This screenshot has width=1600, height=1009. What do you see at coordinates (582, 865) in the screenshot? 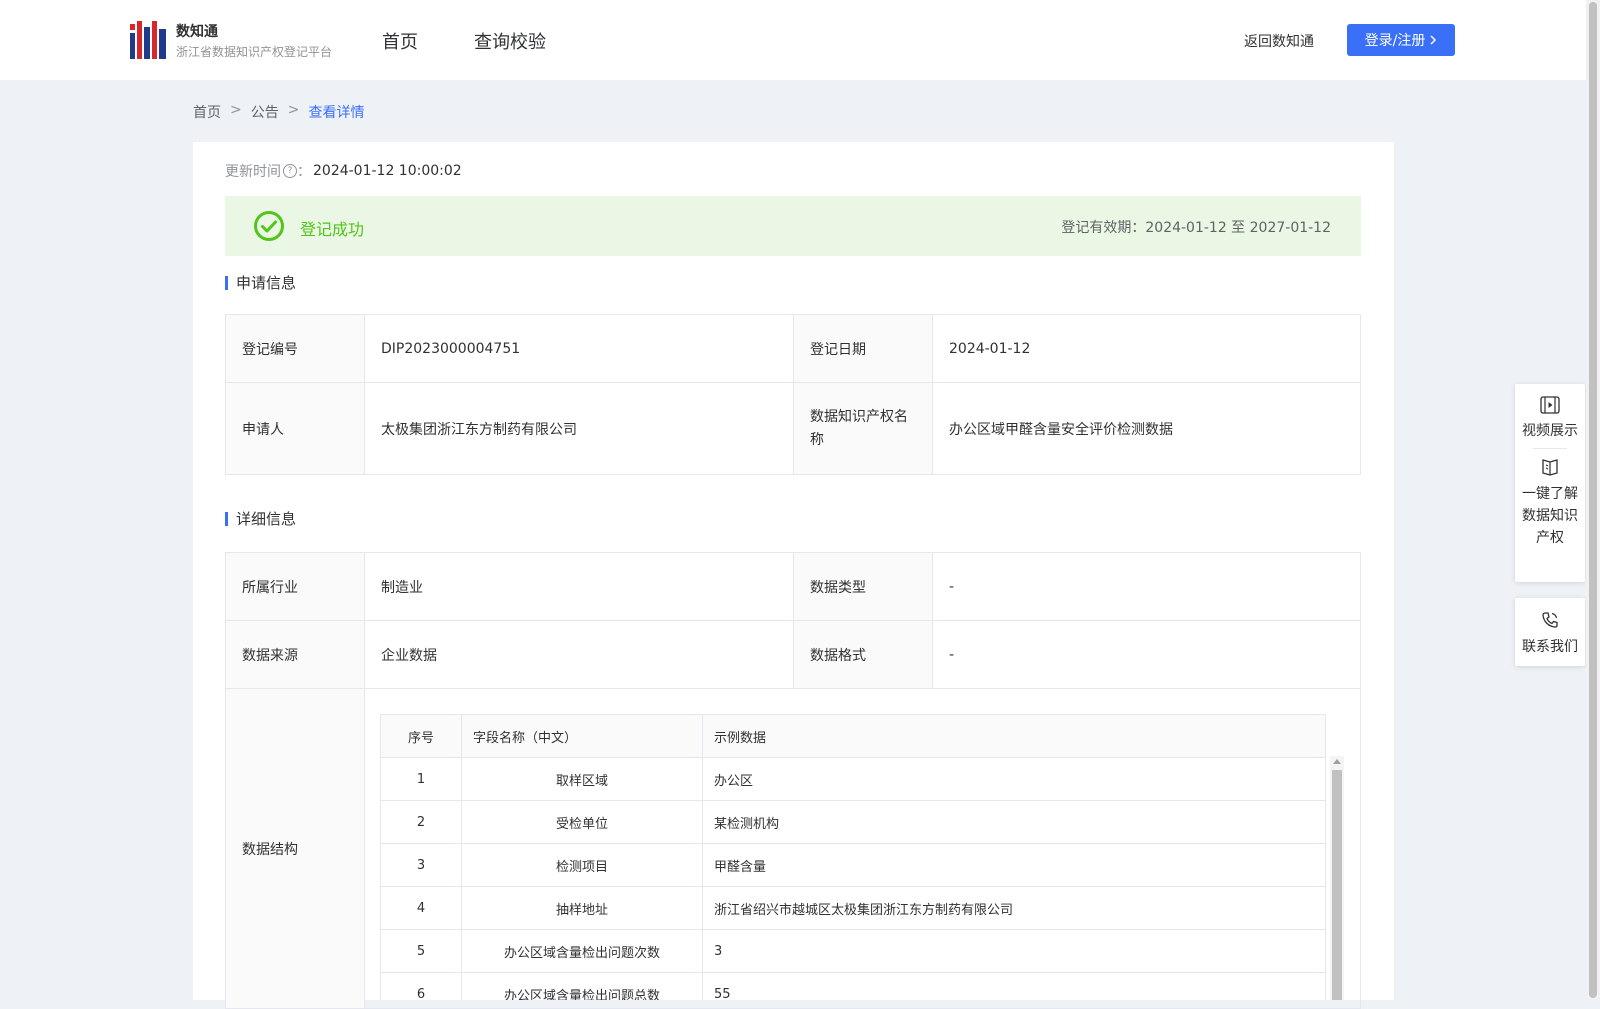
I see `cell-field-name: 检测项目` at bounding box center [582, 865].